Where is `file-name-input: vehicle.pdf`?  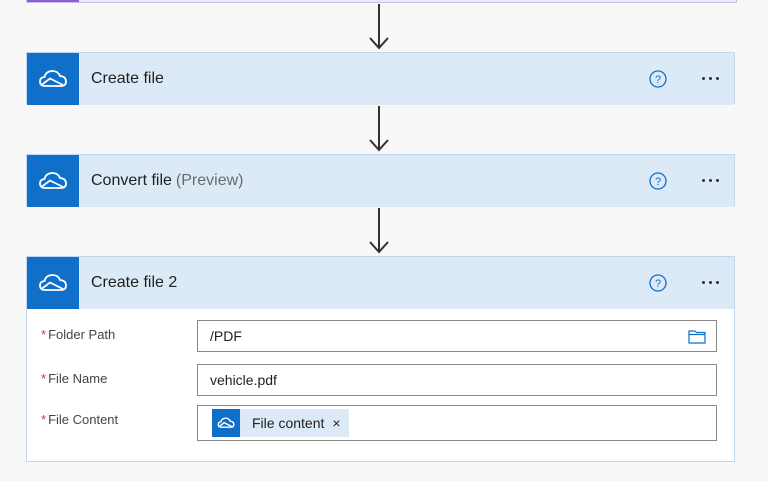
file-name-input: vehicle.pdf is located at coordinates (457, 380).